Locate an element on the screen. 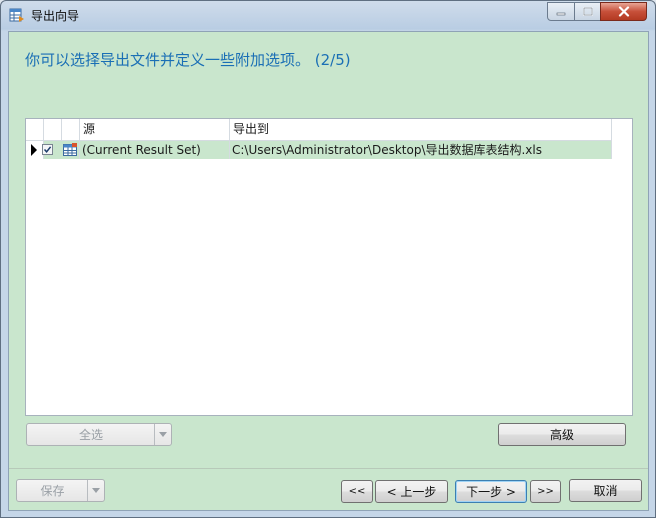 The width and height of the screenshot is (656, 518). first-step-button: << is located at coordinates (357, 491).